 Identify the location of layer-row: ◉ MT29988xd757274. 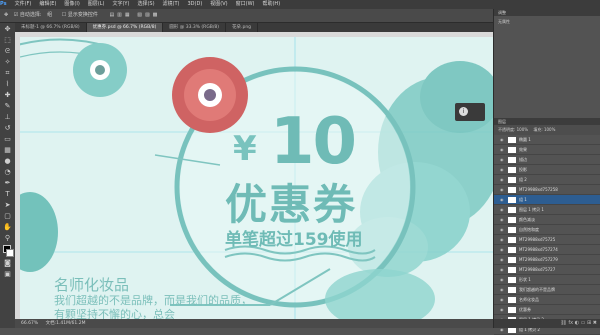
(547, 250).